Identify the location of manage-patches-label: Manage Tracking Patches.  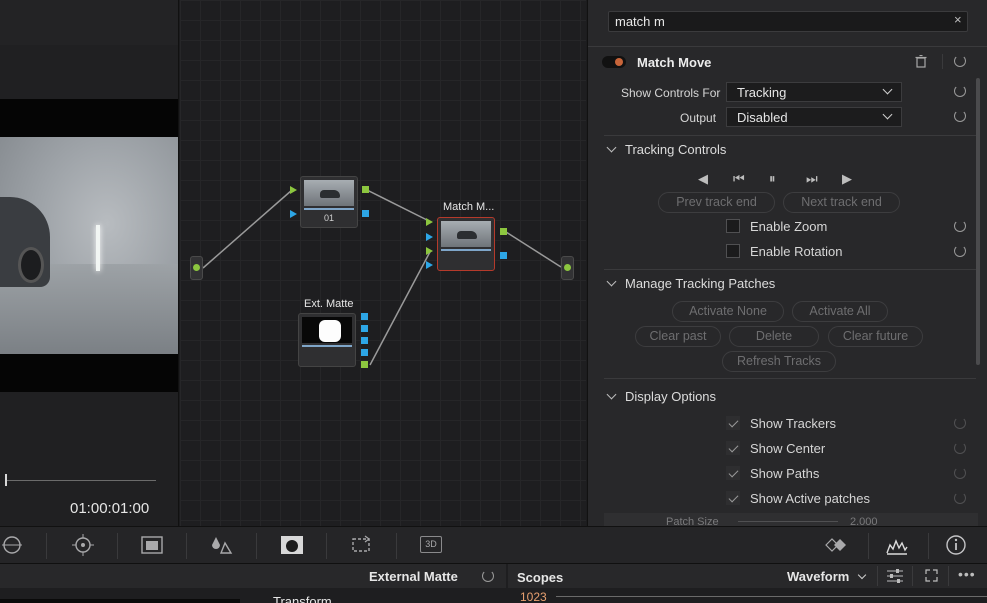
(700, 283).